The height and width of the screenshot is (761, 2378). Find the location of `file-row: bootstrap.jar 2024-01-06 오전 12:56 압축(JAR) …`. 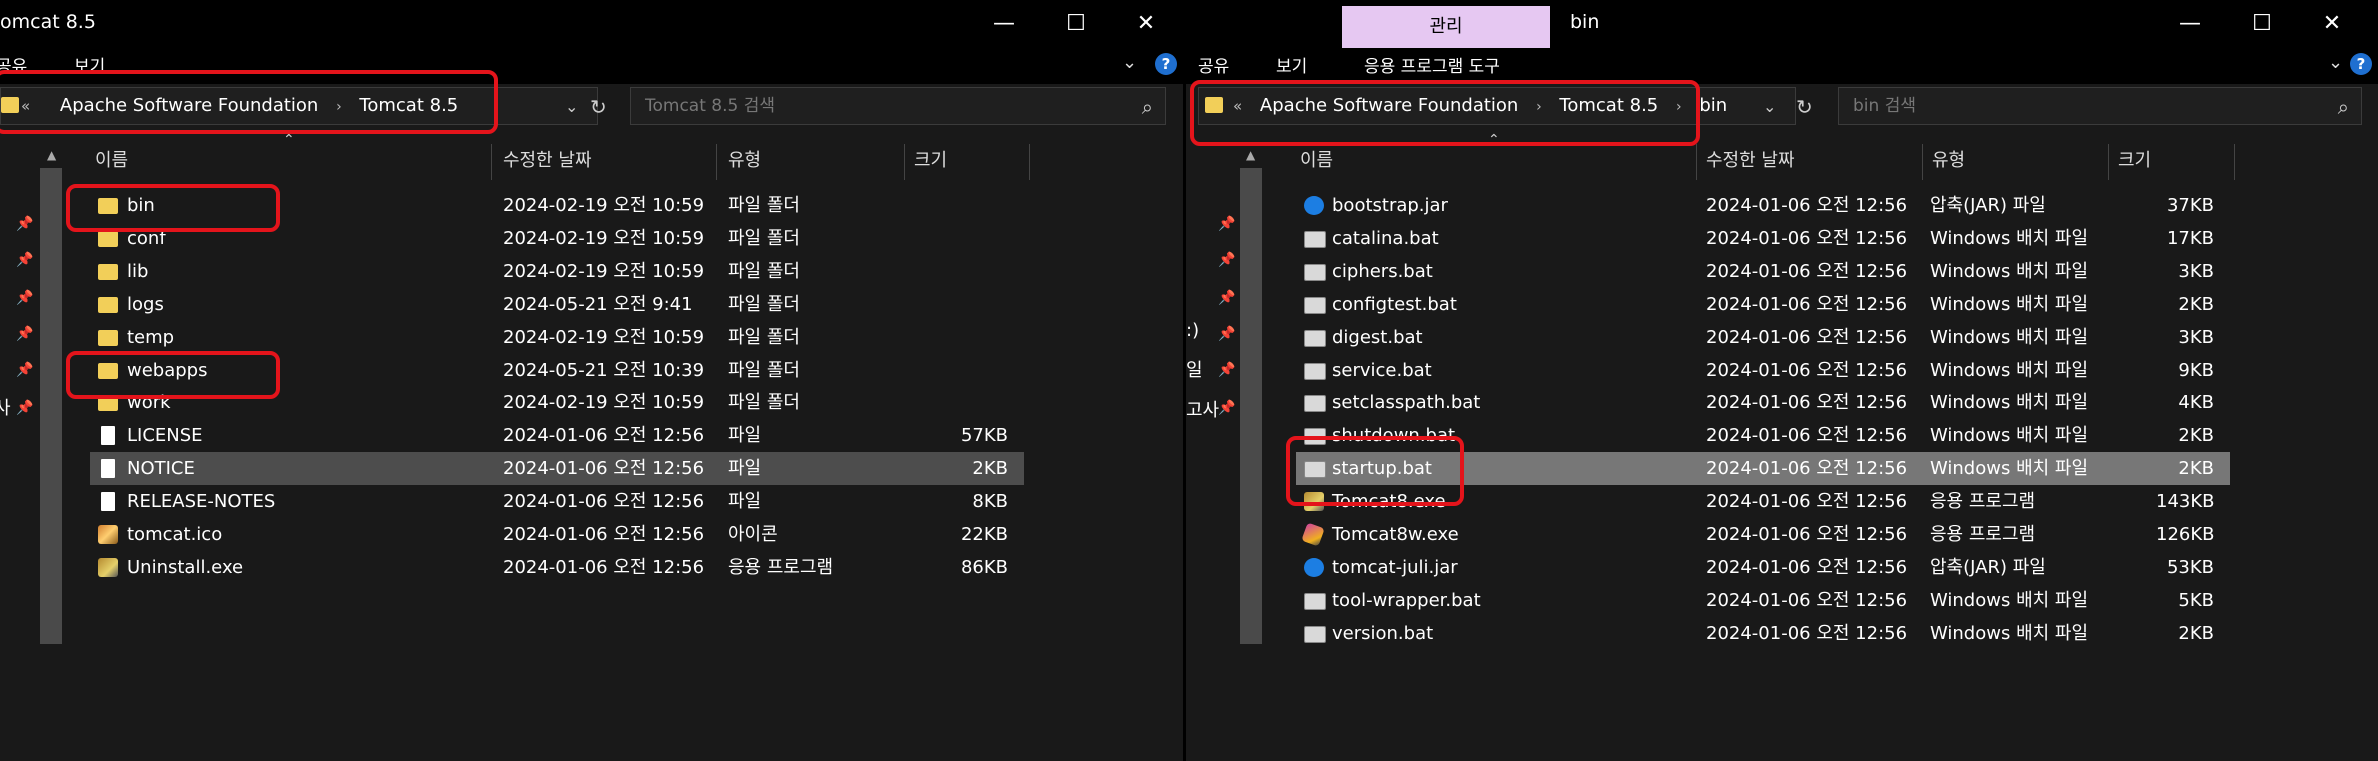

file-row: bootstrap.jar 2024-01-06 오전 12:56 압축(JAR) … is located at coordinates (1763, 205).